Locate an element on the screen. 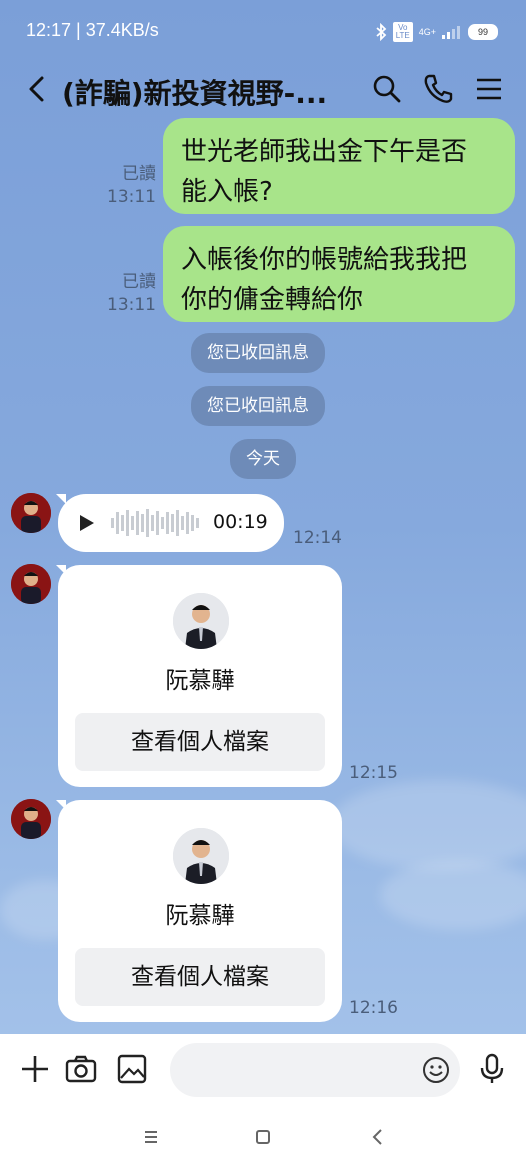  back-arrow-icon is located at coordinates (37, 89).